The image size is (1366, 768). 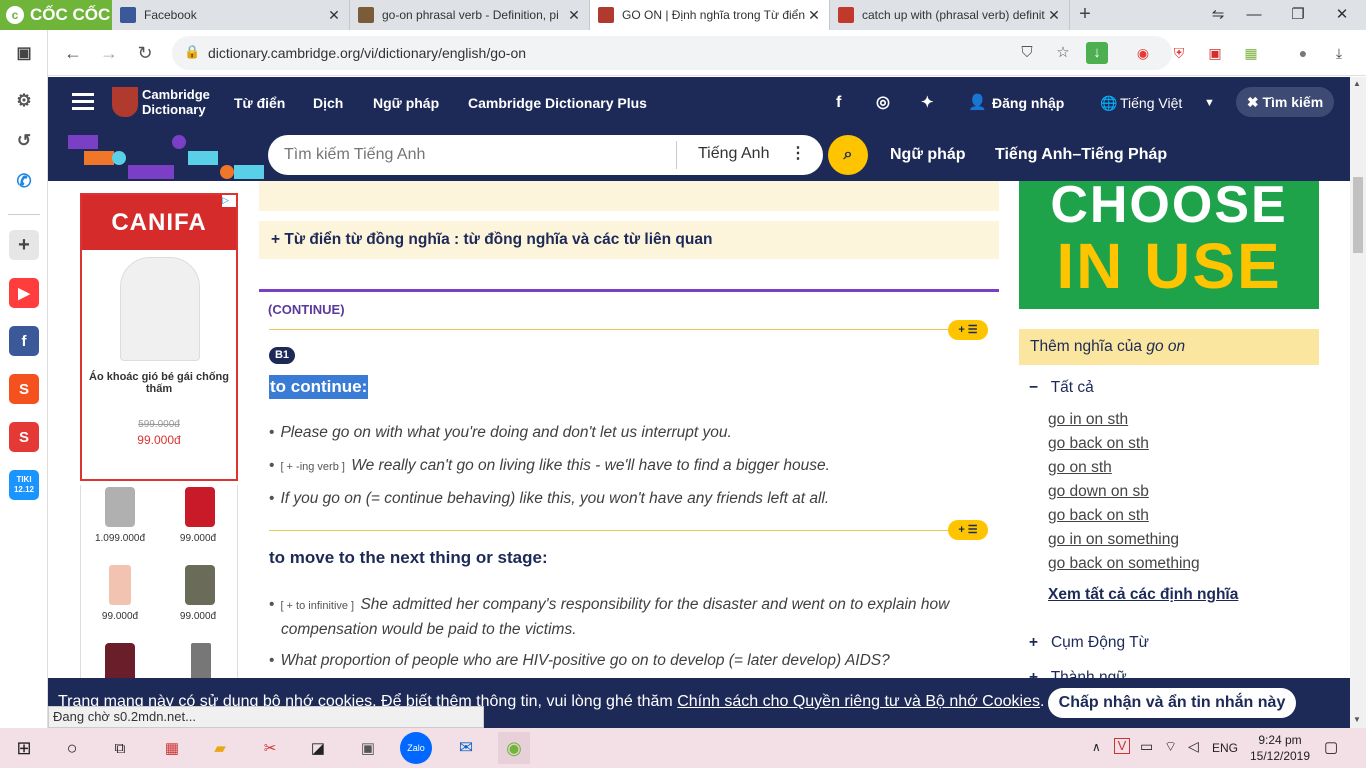 I want to click on reload-icon: ↻, so click(x=145, y=53).